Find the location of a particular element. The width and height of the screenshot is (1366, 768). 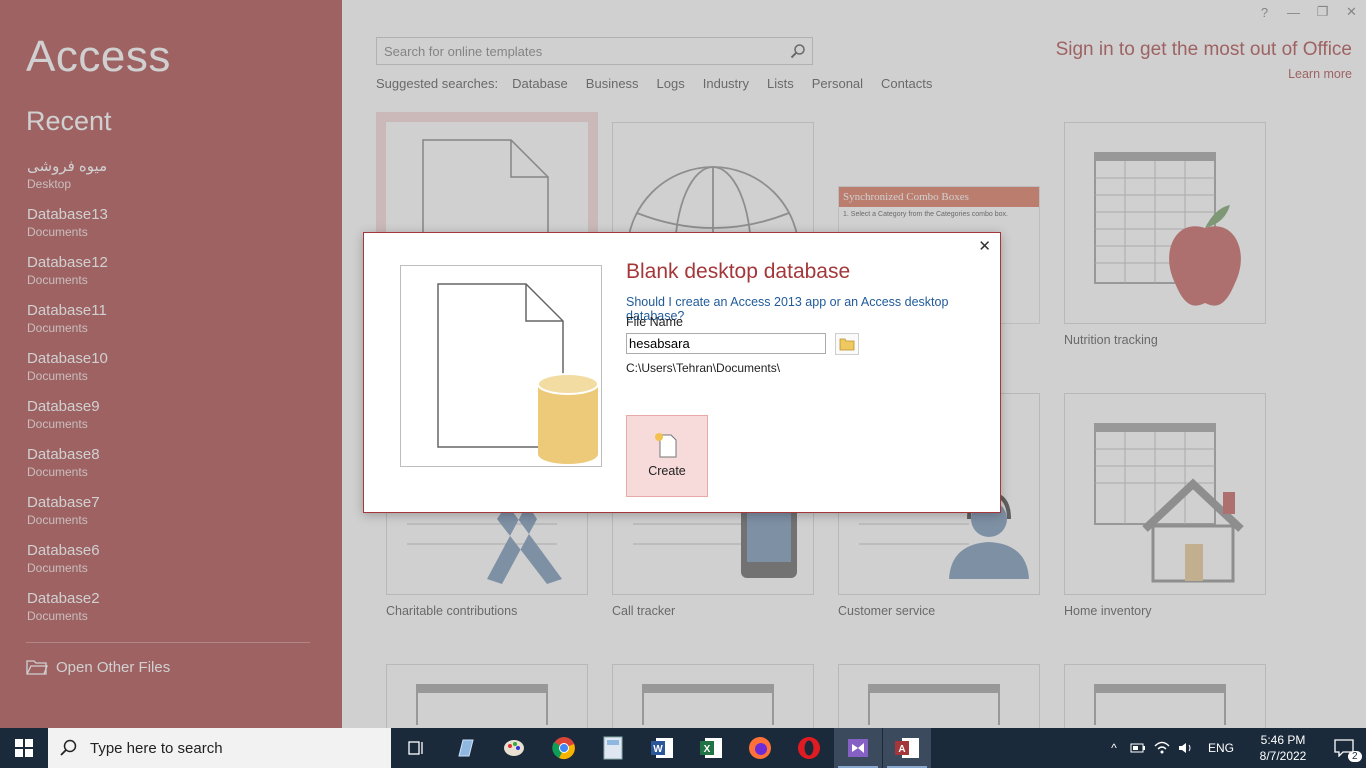

taskbar-app-opera is located at coordinates (809, 748).